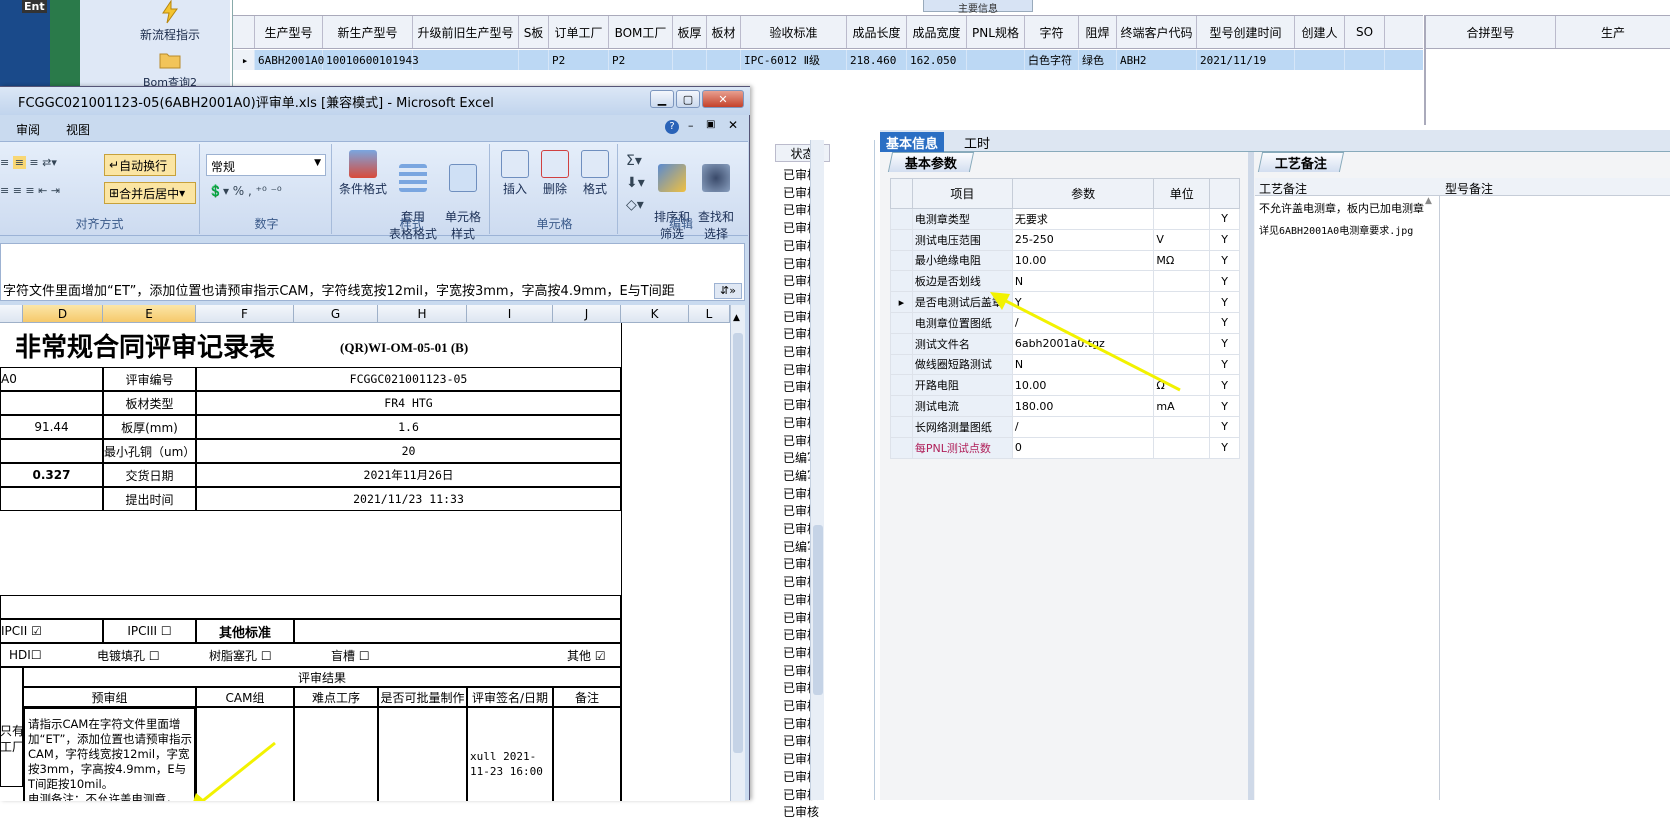  Describe the element at coordinates (710, 124) in the screenshot. I see `ribbon-restore-icon: ▣` at that location.